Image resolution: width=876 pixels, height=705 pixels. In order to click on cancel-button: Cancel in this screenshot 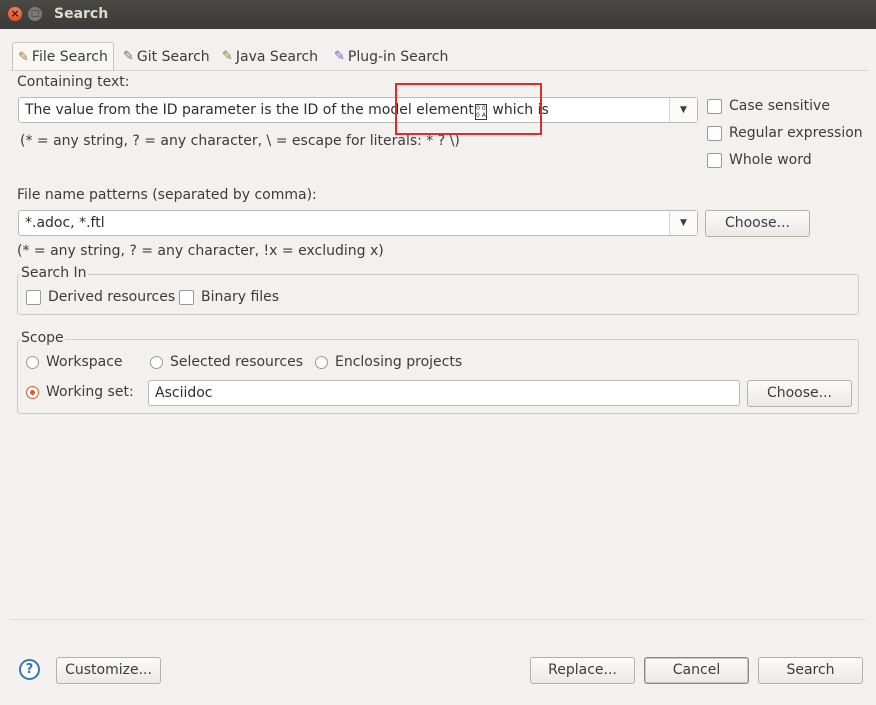, I will do `click(696, 670)`.